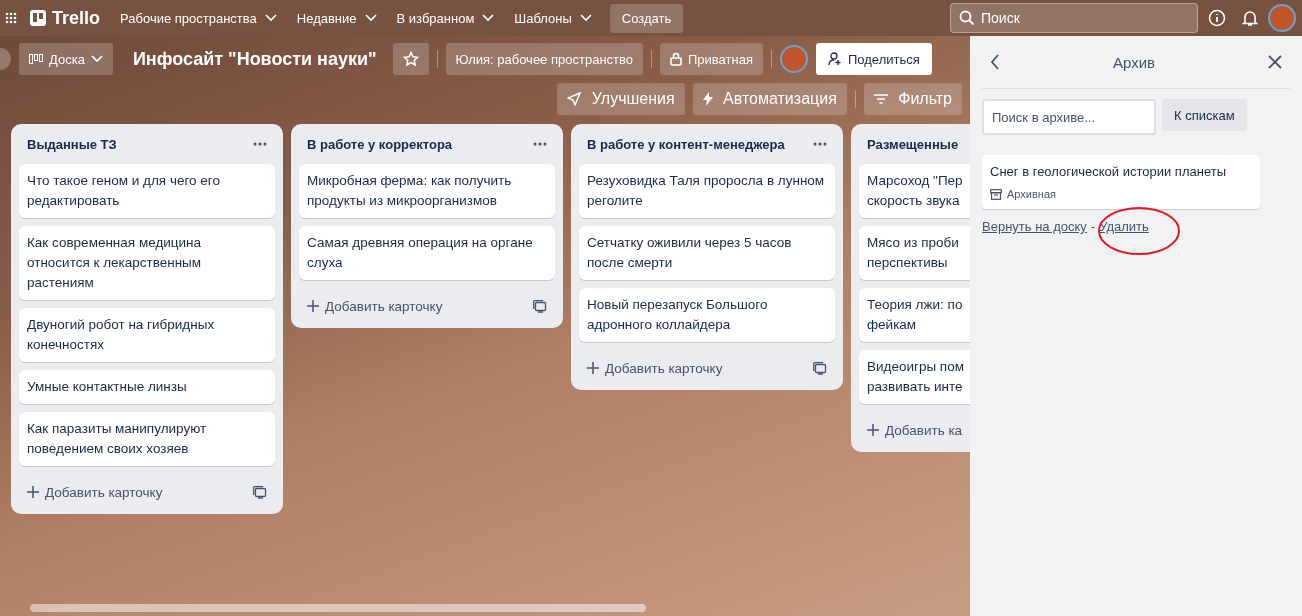 This screenshot has width=1302, height=616. What do you see at coordinates (338, 608) in the screenshot?
I see `horizontal-scrollbar` at bounding box center [338, 608].